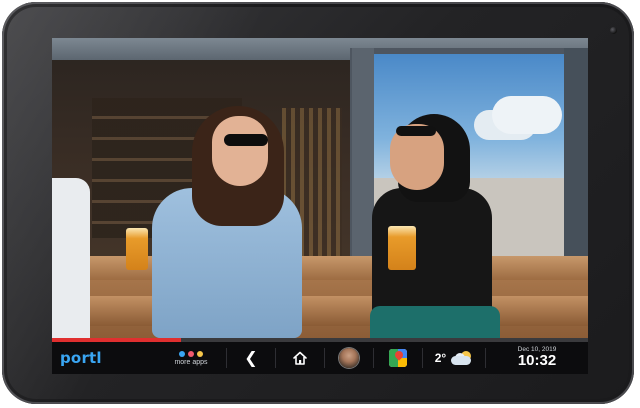  I want to click on home-icon, so click(300, 358).